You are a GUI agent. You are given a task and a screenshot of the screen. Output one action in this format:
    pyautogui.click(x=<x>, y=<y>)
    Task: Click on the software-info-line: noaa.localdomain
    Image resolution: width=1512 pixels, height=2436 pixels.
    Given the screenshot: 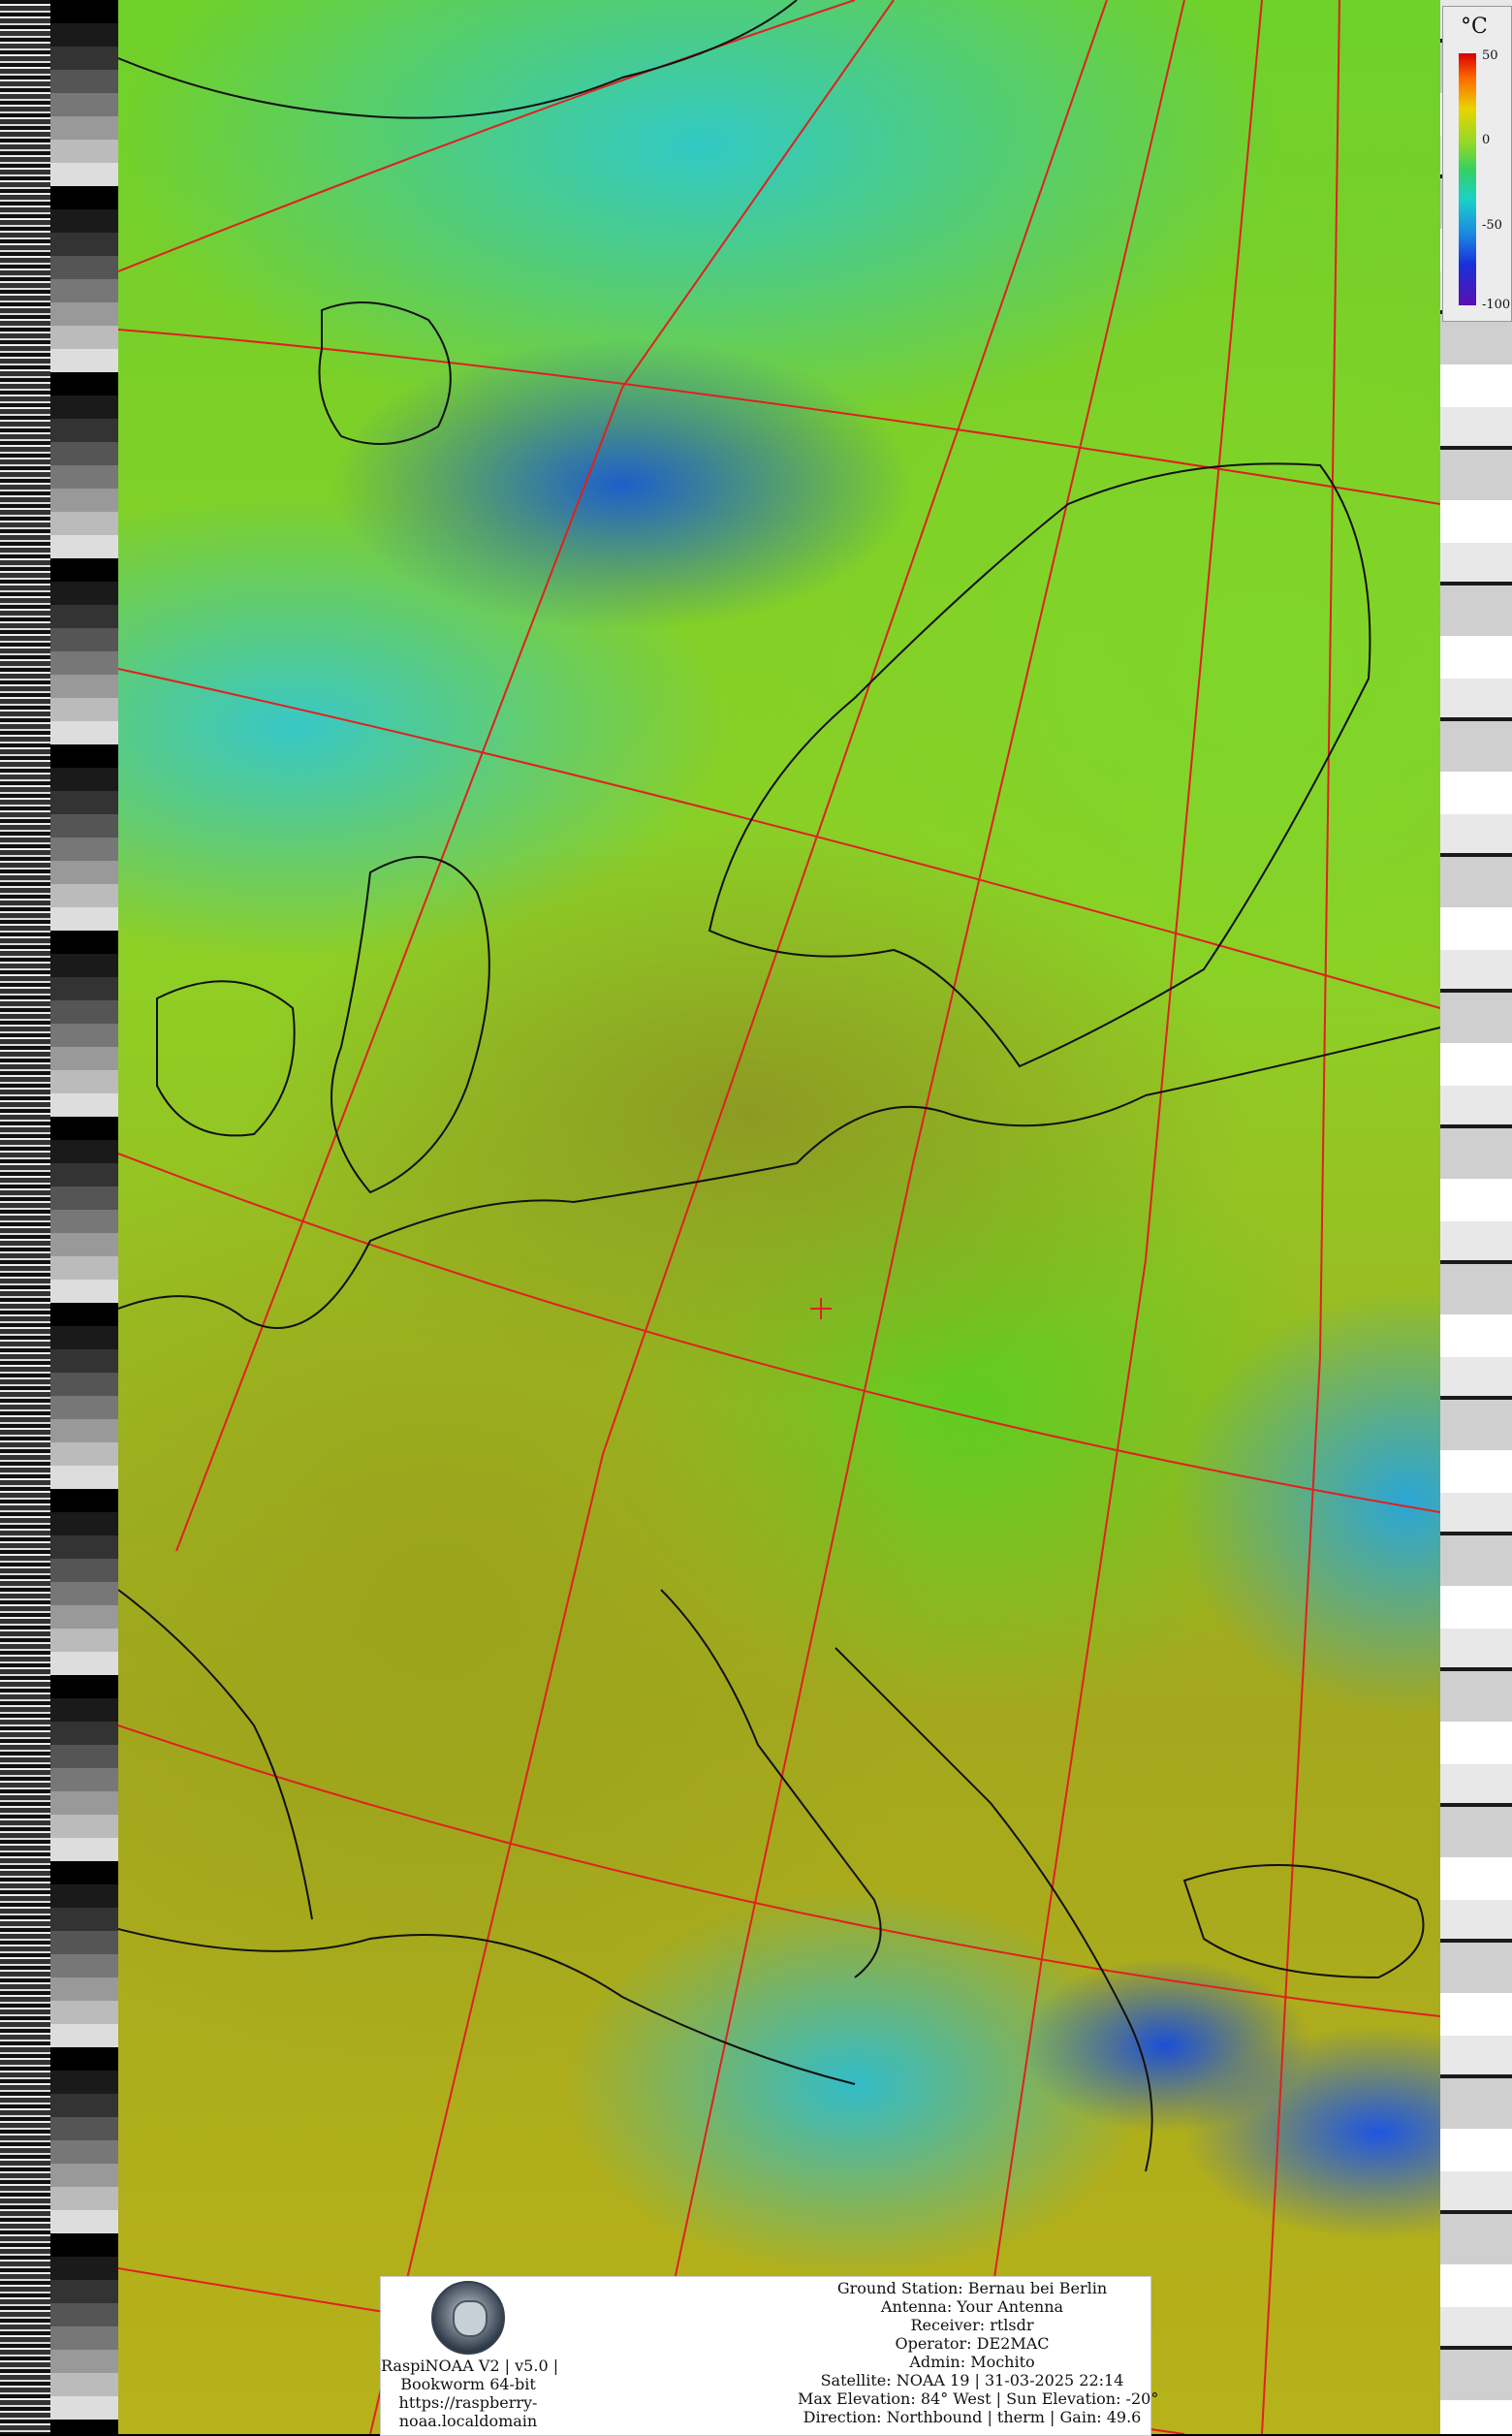 What is the action you would take?
    pyautogui.click(x=468, y=2421)
    